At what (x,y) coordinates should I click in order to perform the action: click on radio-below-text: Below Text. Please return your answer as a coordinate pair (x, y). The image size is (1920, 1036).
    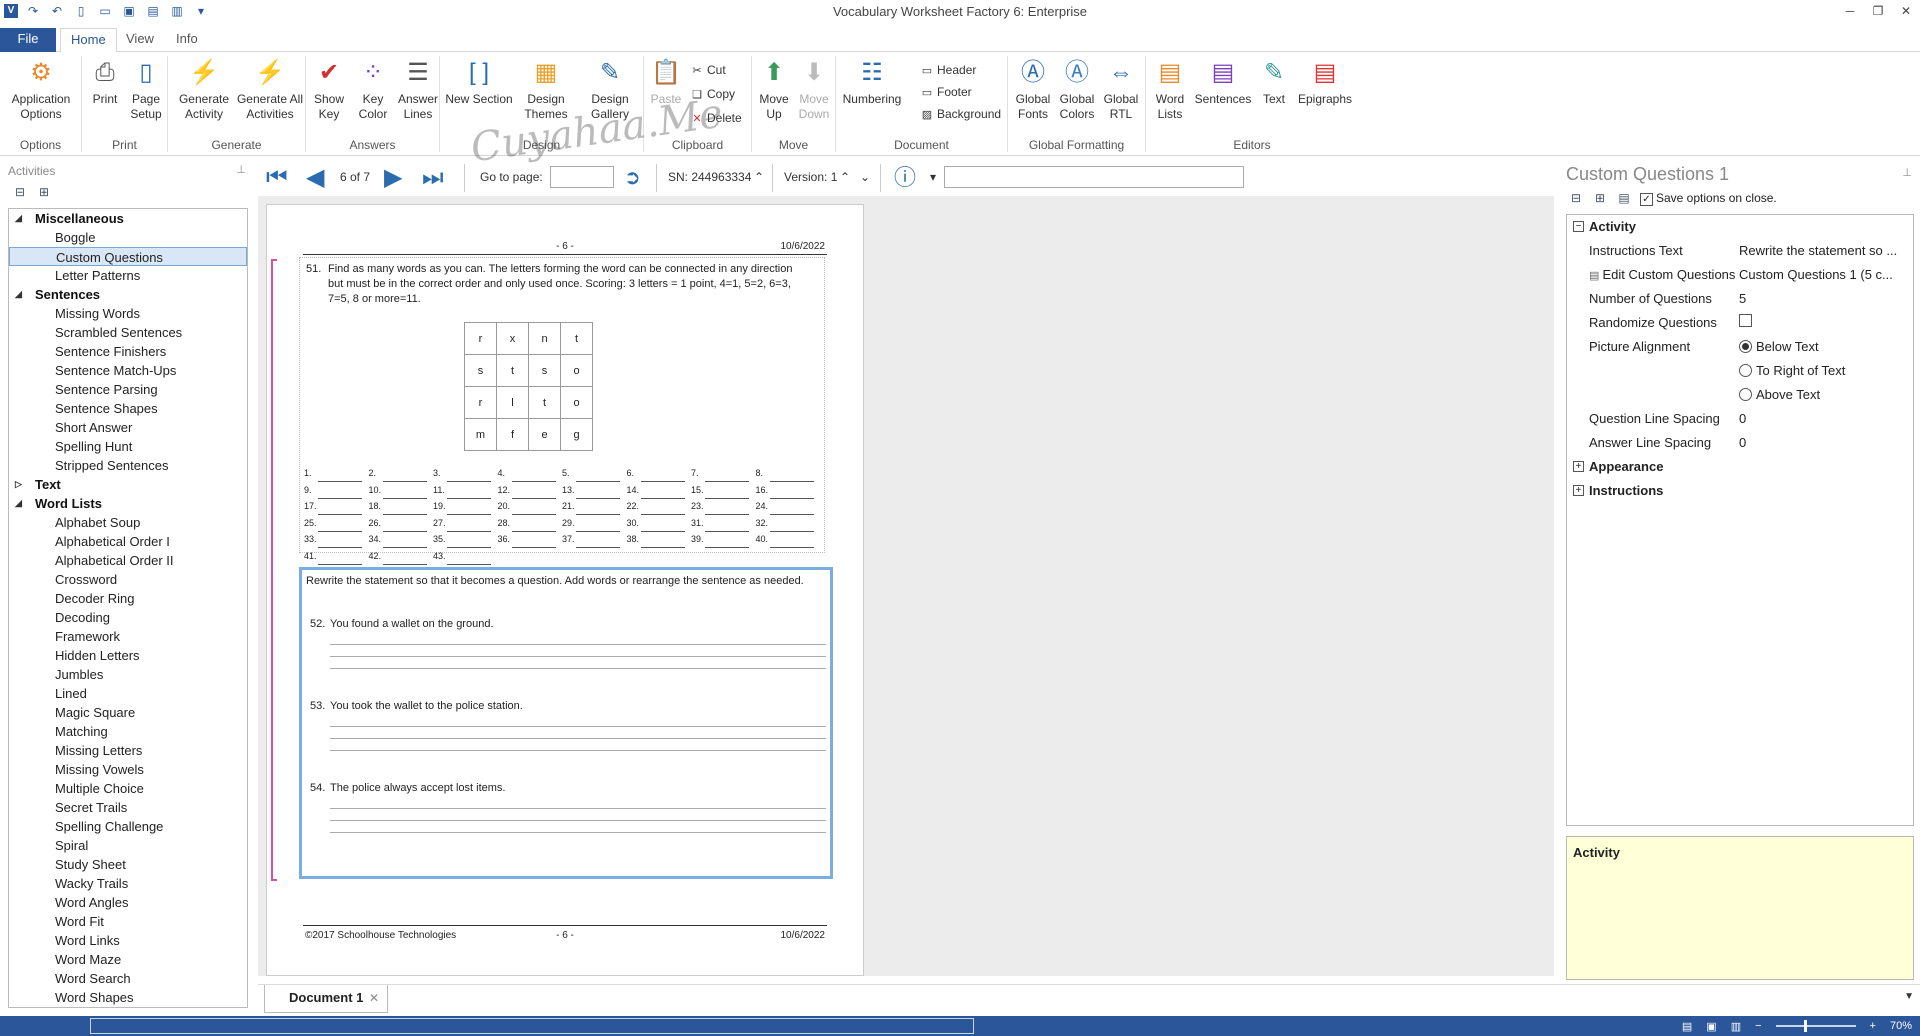
    Looking at the image, I should click on (1824, 347).